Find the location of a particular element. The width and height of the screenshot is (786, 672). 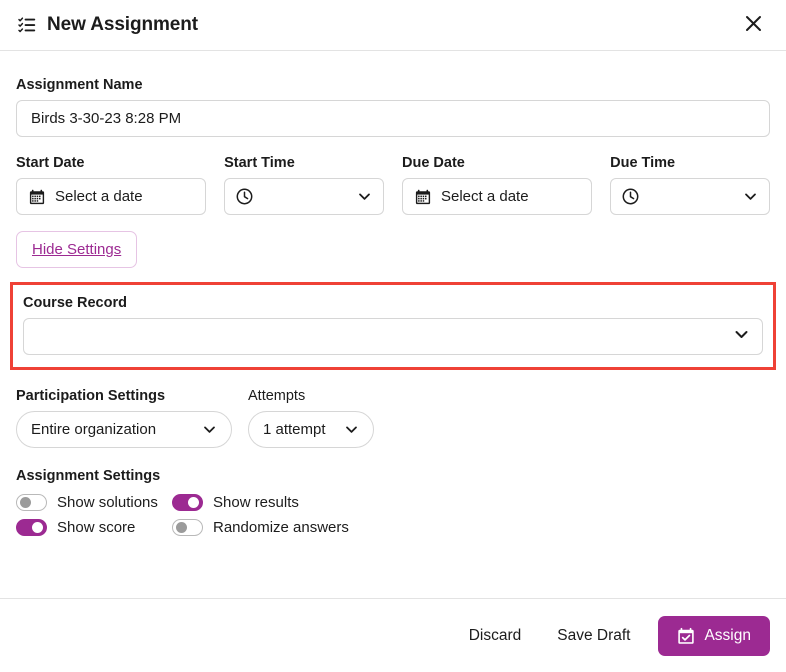

attempts-value: 1 attempt is located at coordinates (294, 429).